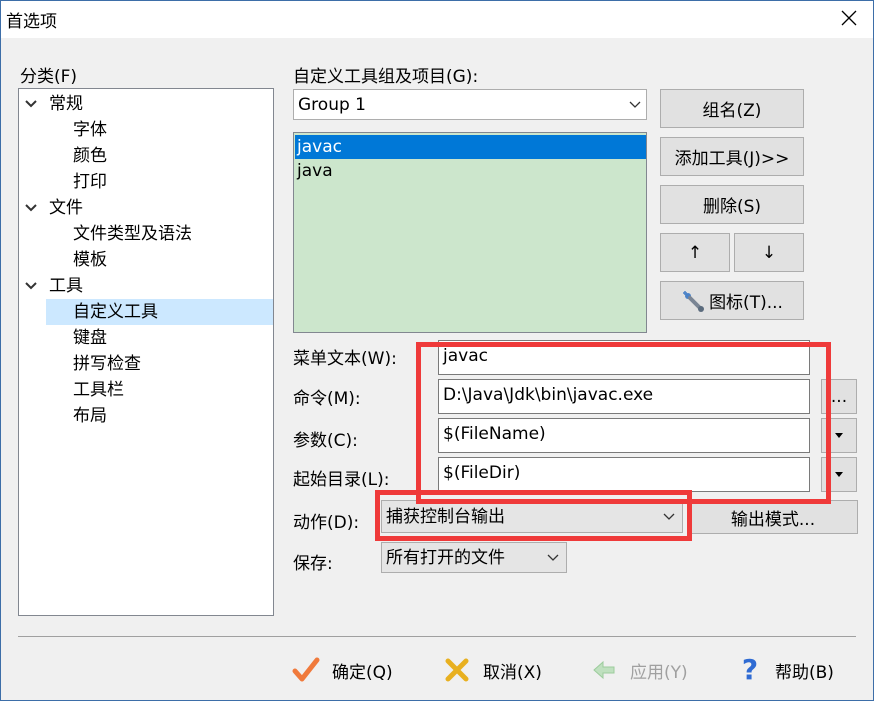 This screenshot has width=874, height=701. What do you see at coordinates (90, 130) in the screenshot?
I see `tree-item-font: 字体` at bounding box center [90, 130].